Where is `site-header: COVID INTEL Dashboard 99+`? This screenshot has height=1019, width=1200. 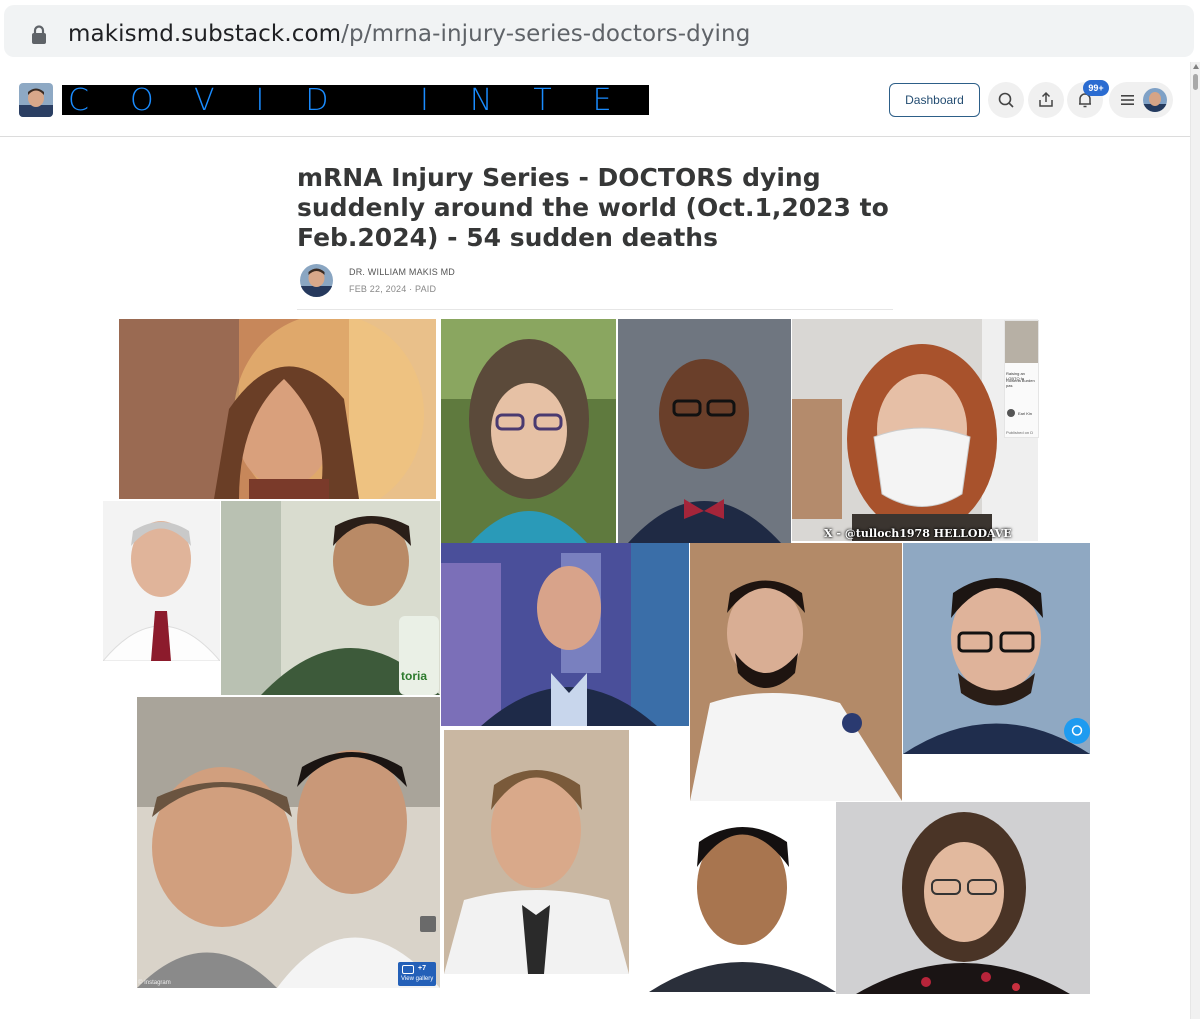
site-header: COVID INTEL Dashboard 99+ is located at coordinates (595, 99).